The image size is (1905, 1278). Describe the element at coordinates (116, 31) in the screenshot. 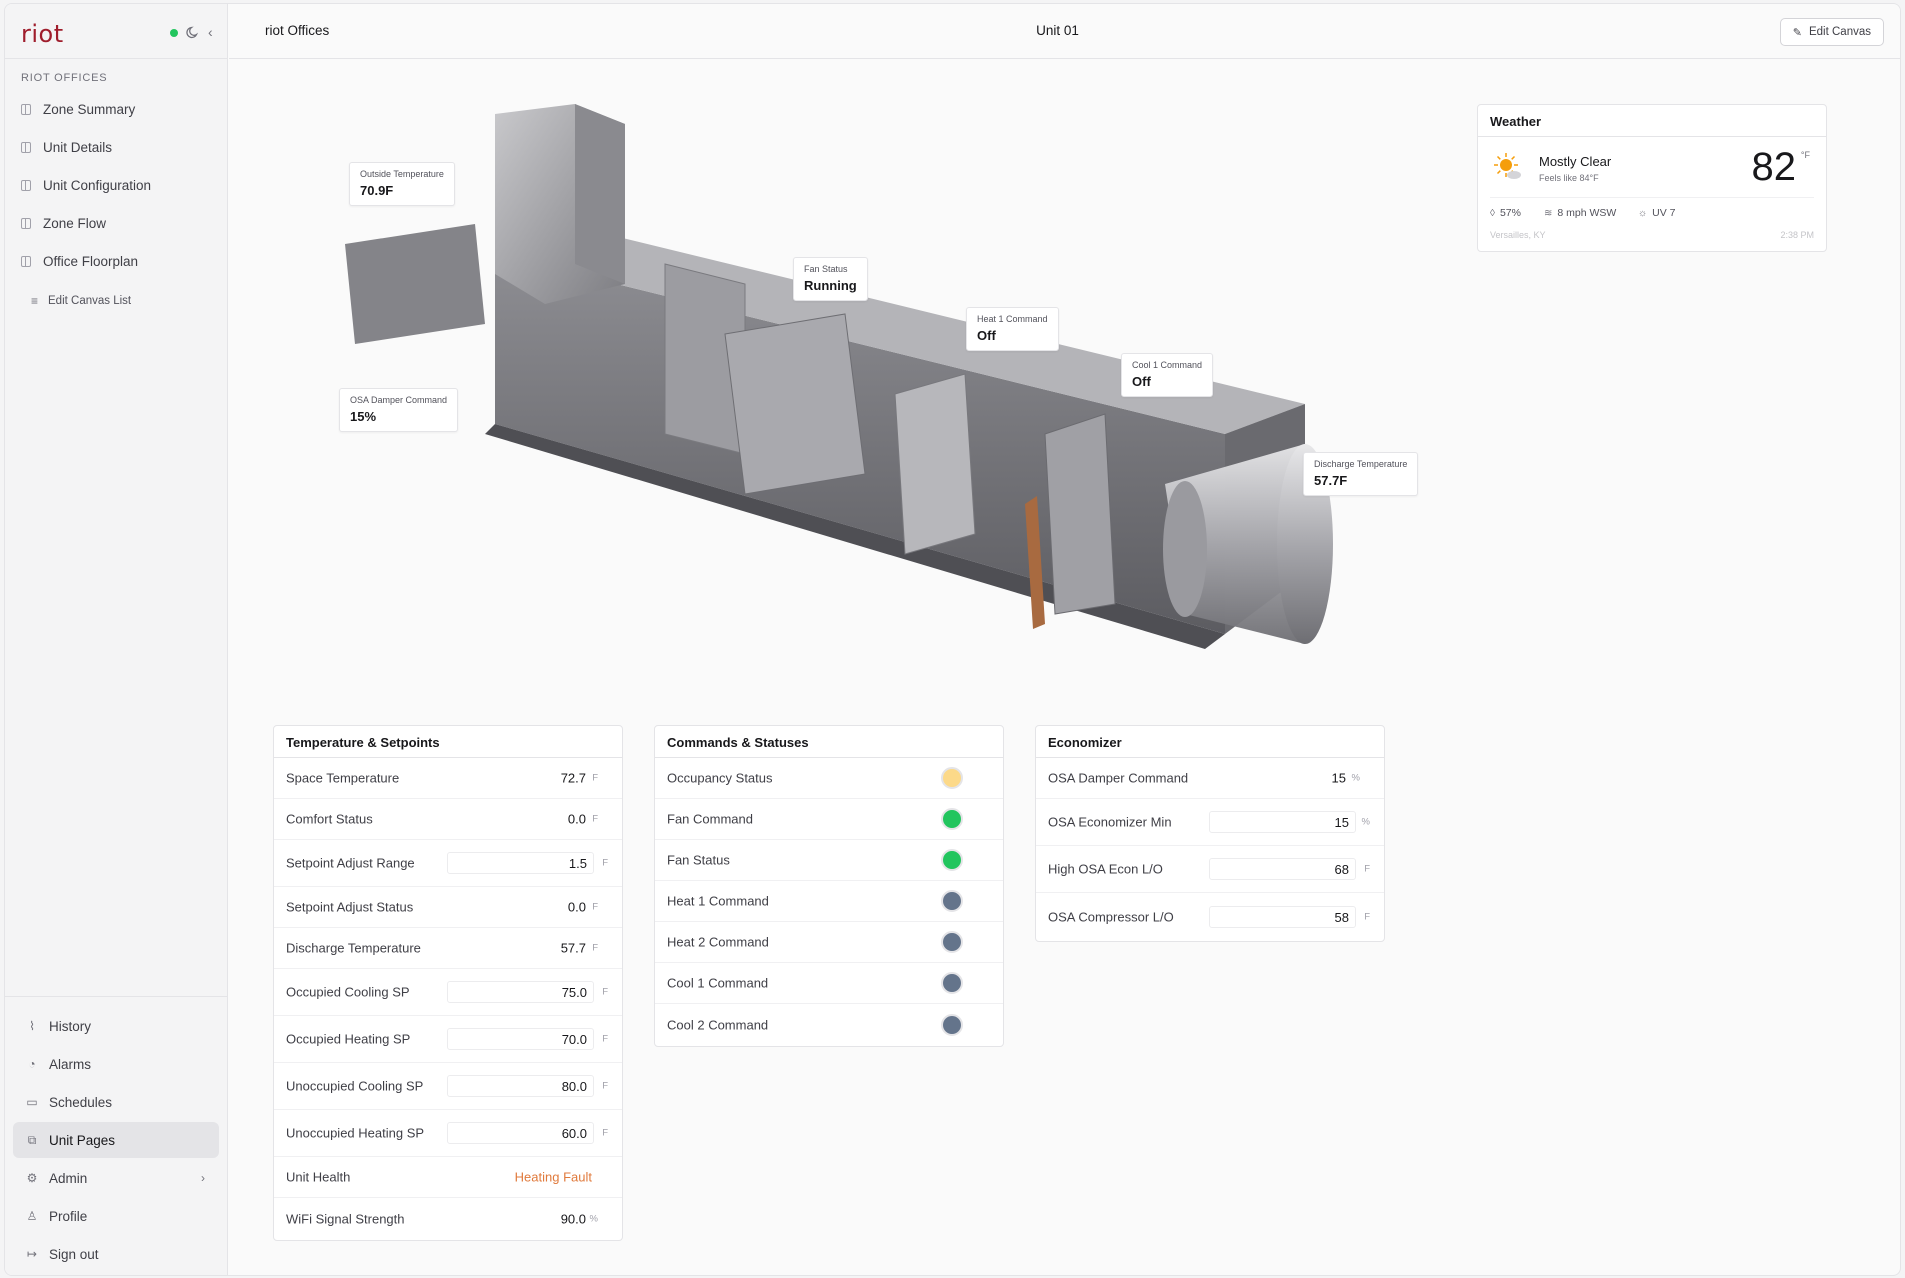

I see `sidebar-header: riot ‹` at that location.